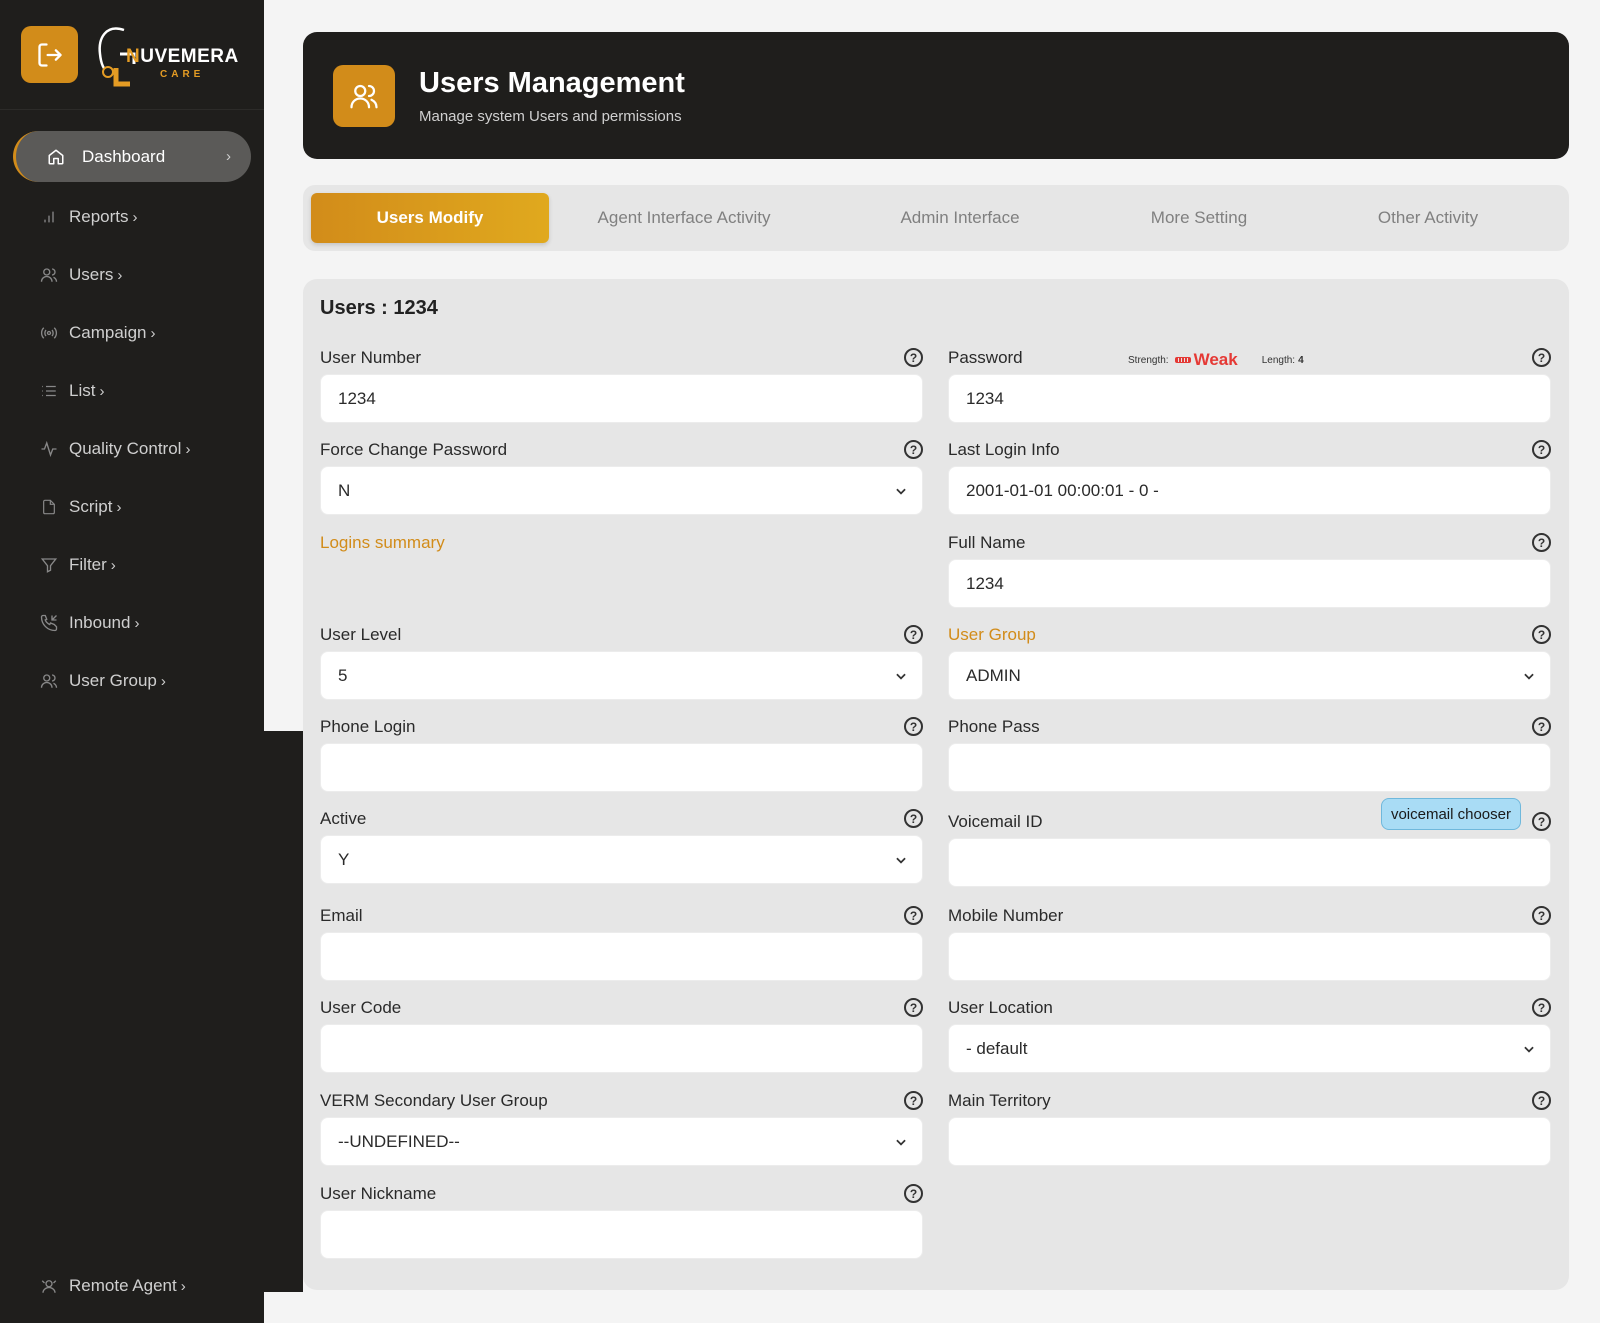 The image size is (1600, 1323). What do you see at coordinates (132, 507) in the screenshot?
I see `sidebar-item-script: Script ›` at bounding box center [132, 507].